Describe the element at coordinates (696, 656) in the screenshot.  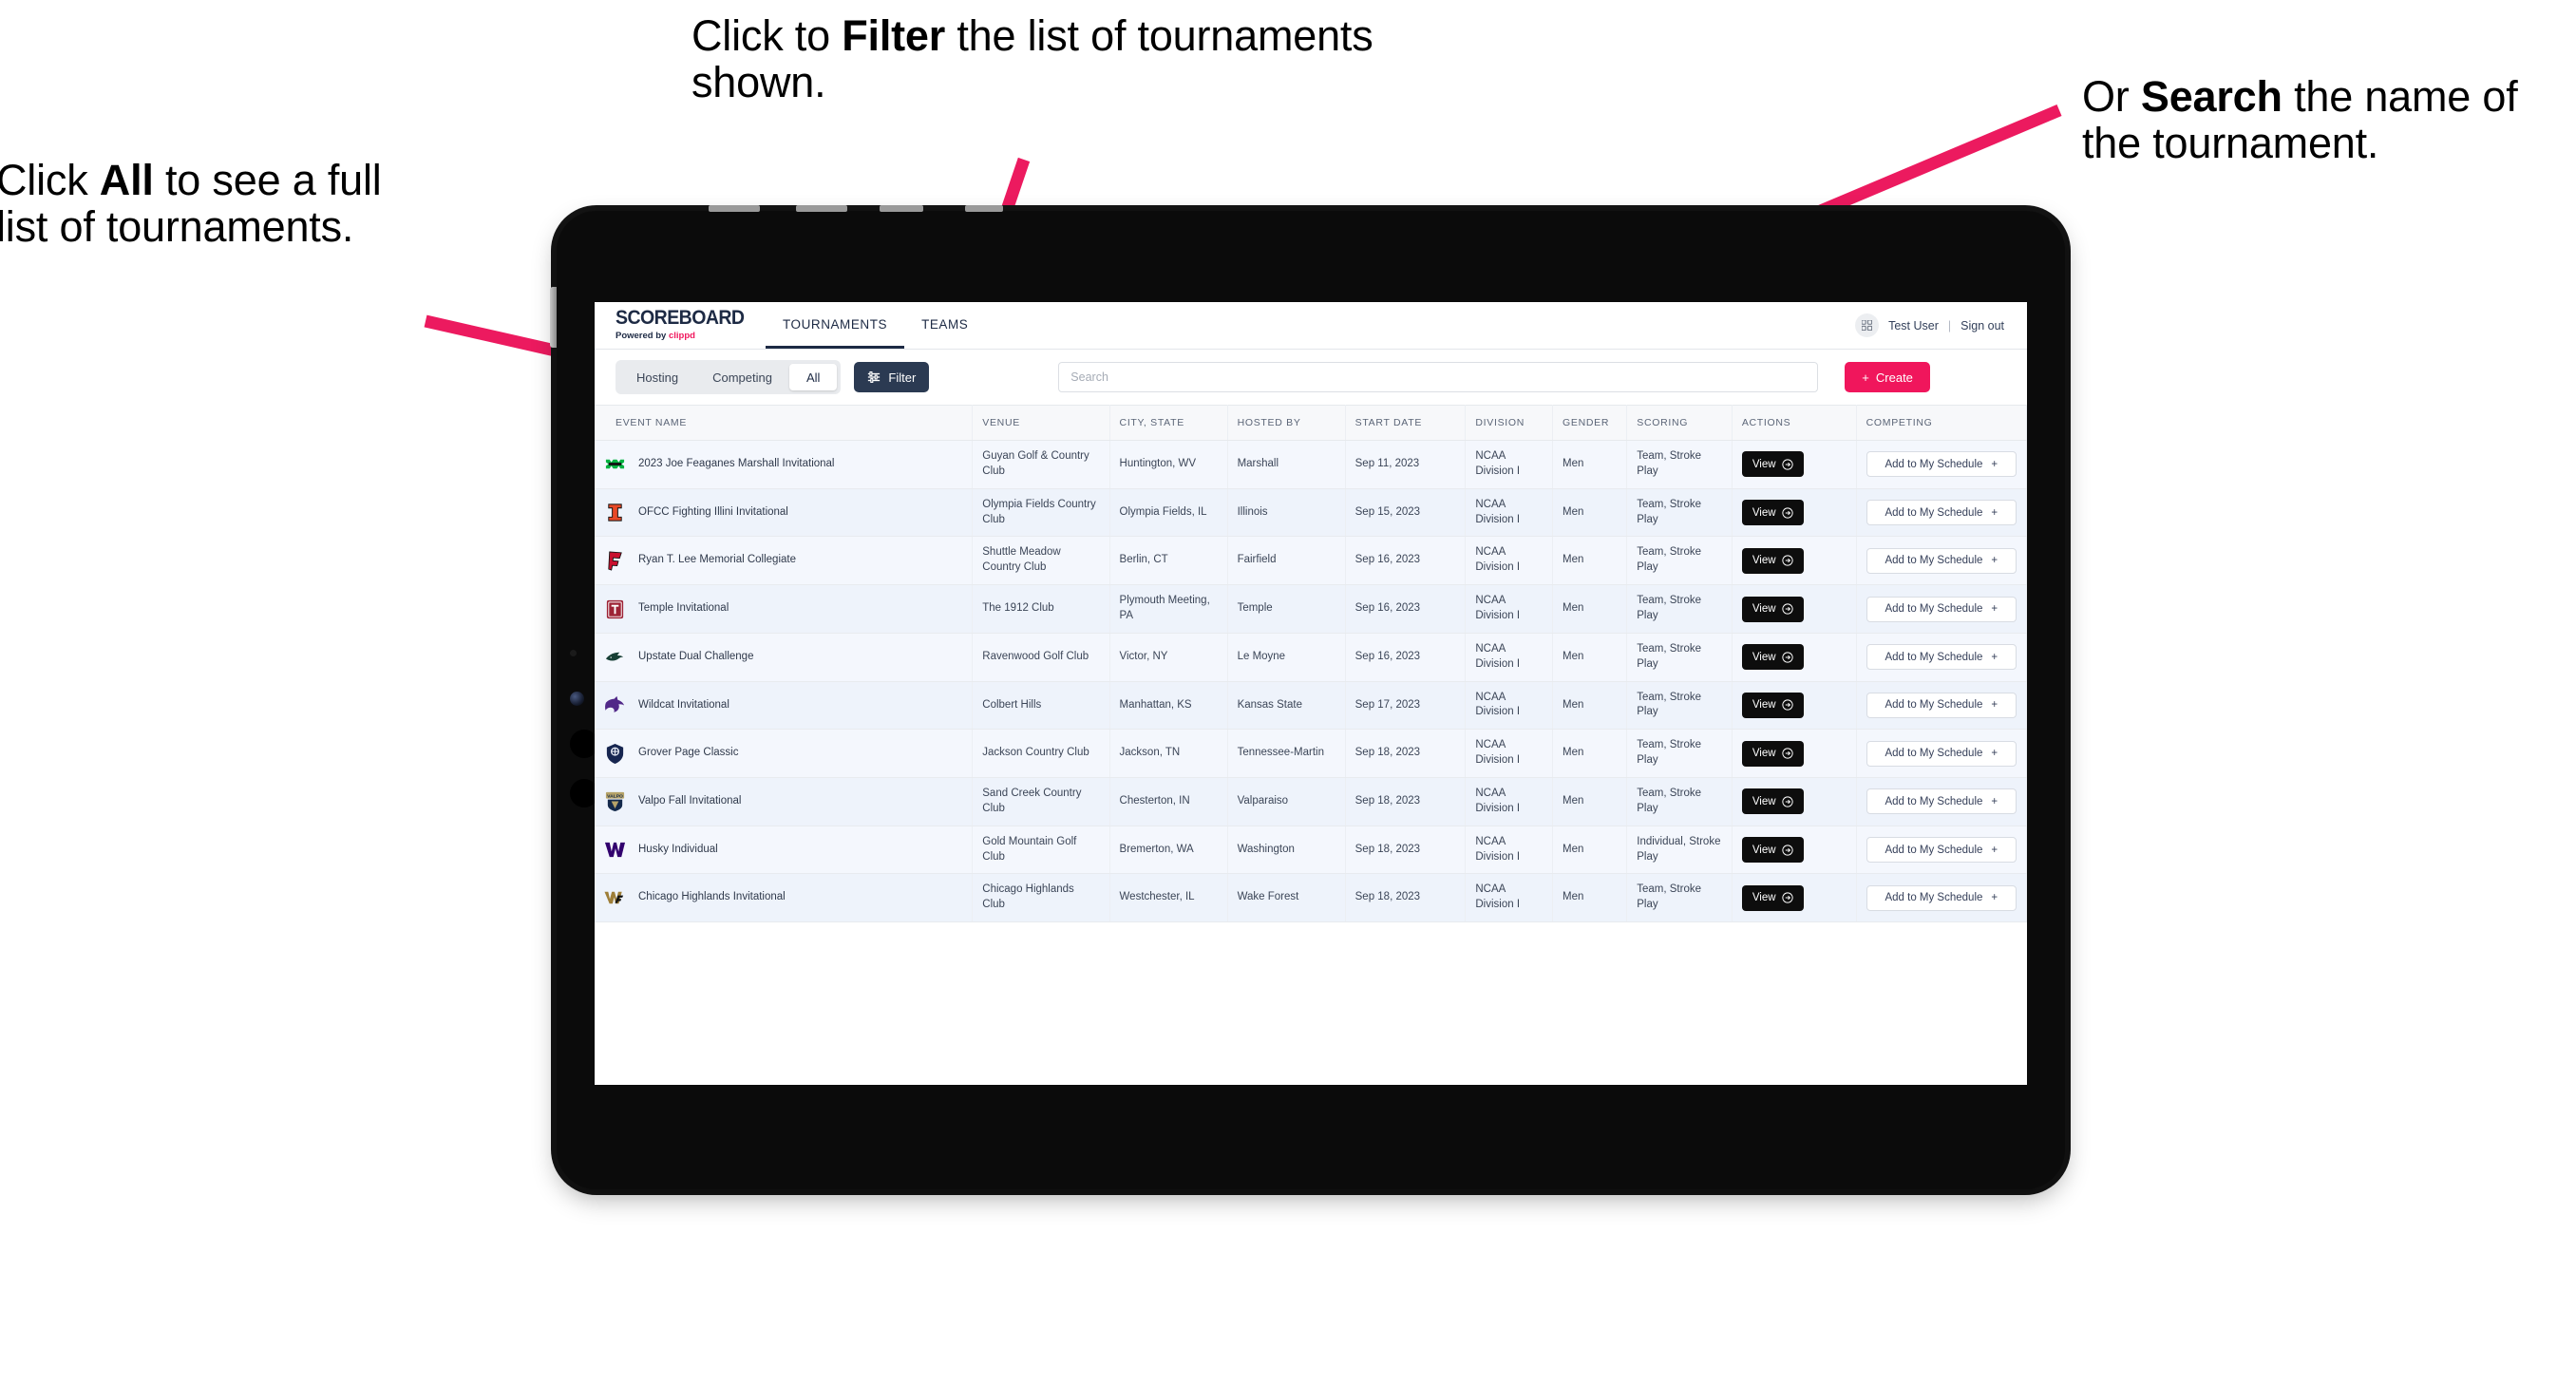
I see `event-name-label: Upstate Dual Challenge` at that location.